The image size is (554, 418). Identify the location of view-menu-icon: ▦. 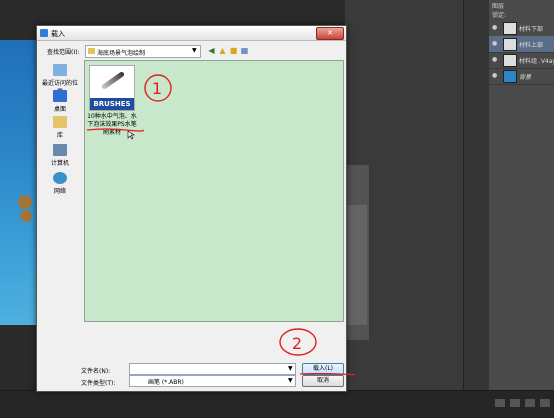
(244, 50).